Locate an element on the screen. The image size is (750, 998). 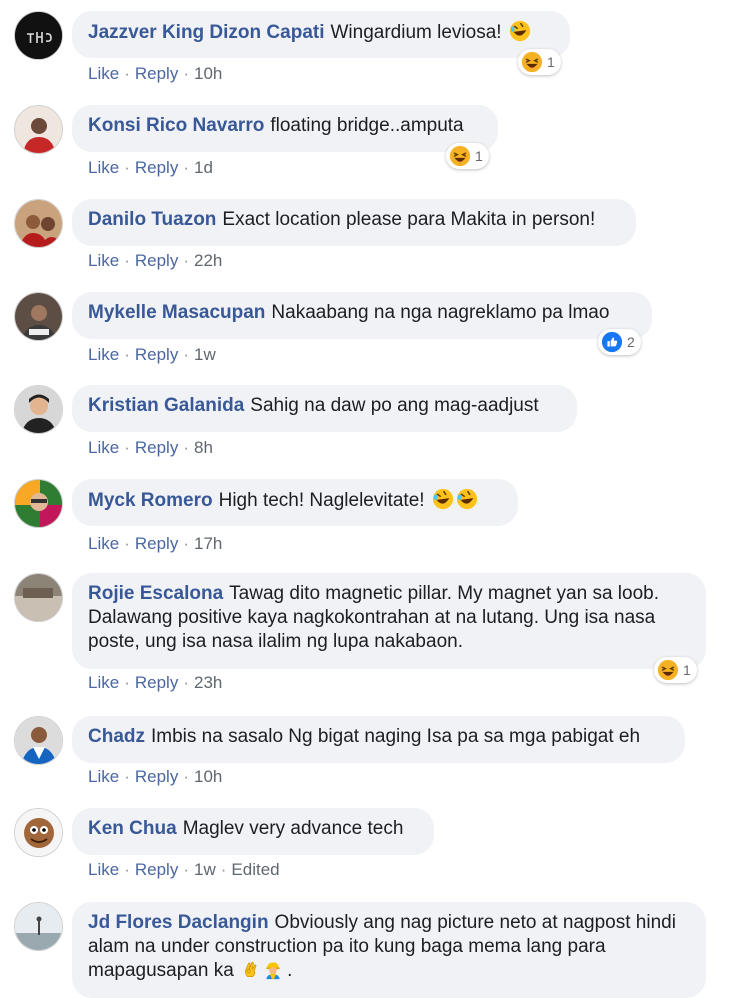
comment-bubble: Ken Chua Maglev very advance tech is located at coordinates (253, 831).